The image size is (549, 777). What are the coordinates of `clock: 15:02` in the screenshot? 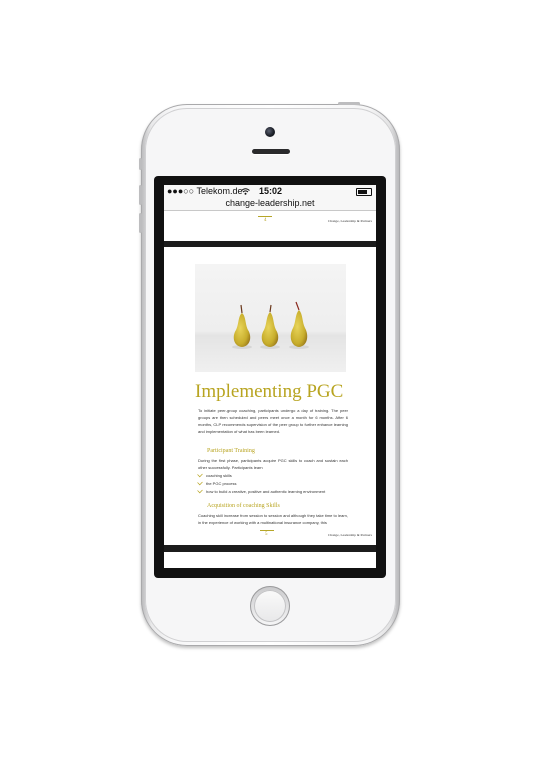 It's located at (271, 191).